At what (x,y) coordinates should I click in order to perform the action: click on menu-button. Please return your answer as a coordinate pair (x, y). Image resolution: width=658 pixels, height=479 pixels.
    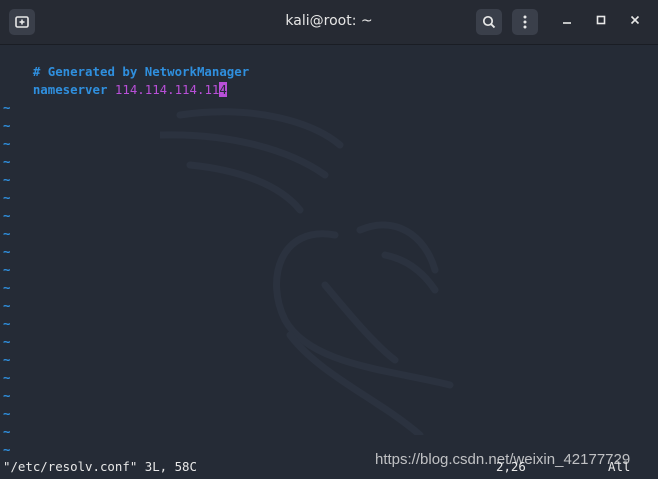
    Looking at the image, I should click on (525, 22).